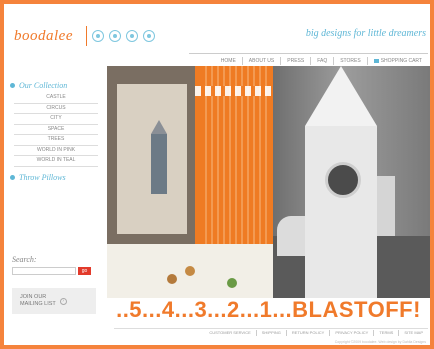  Describe the element at coordinates (321, 61) in the screenshot. I see `nav-faq: FAQ` at that location.